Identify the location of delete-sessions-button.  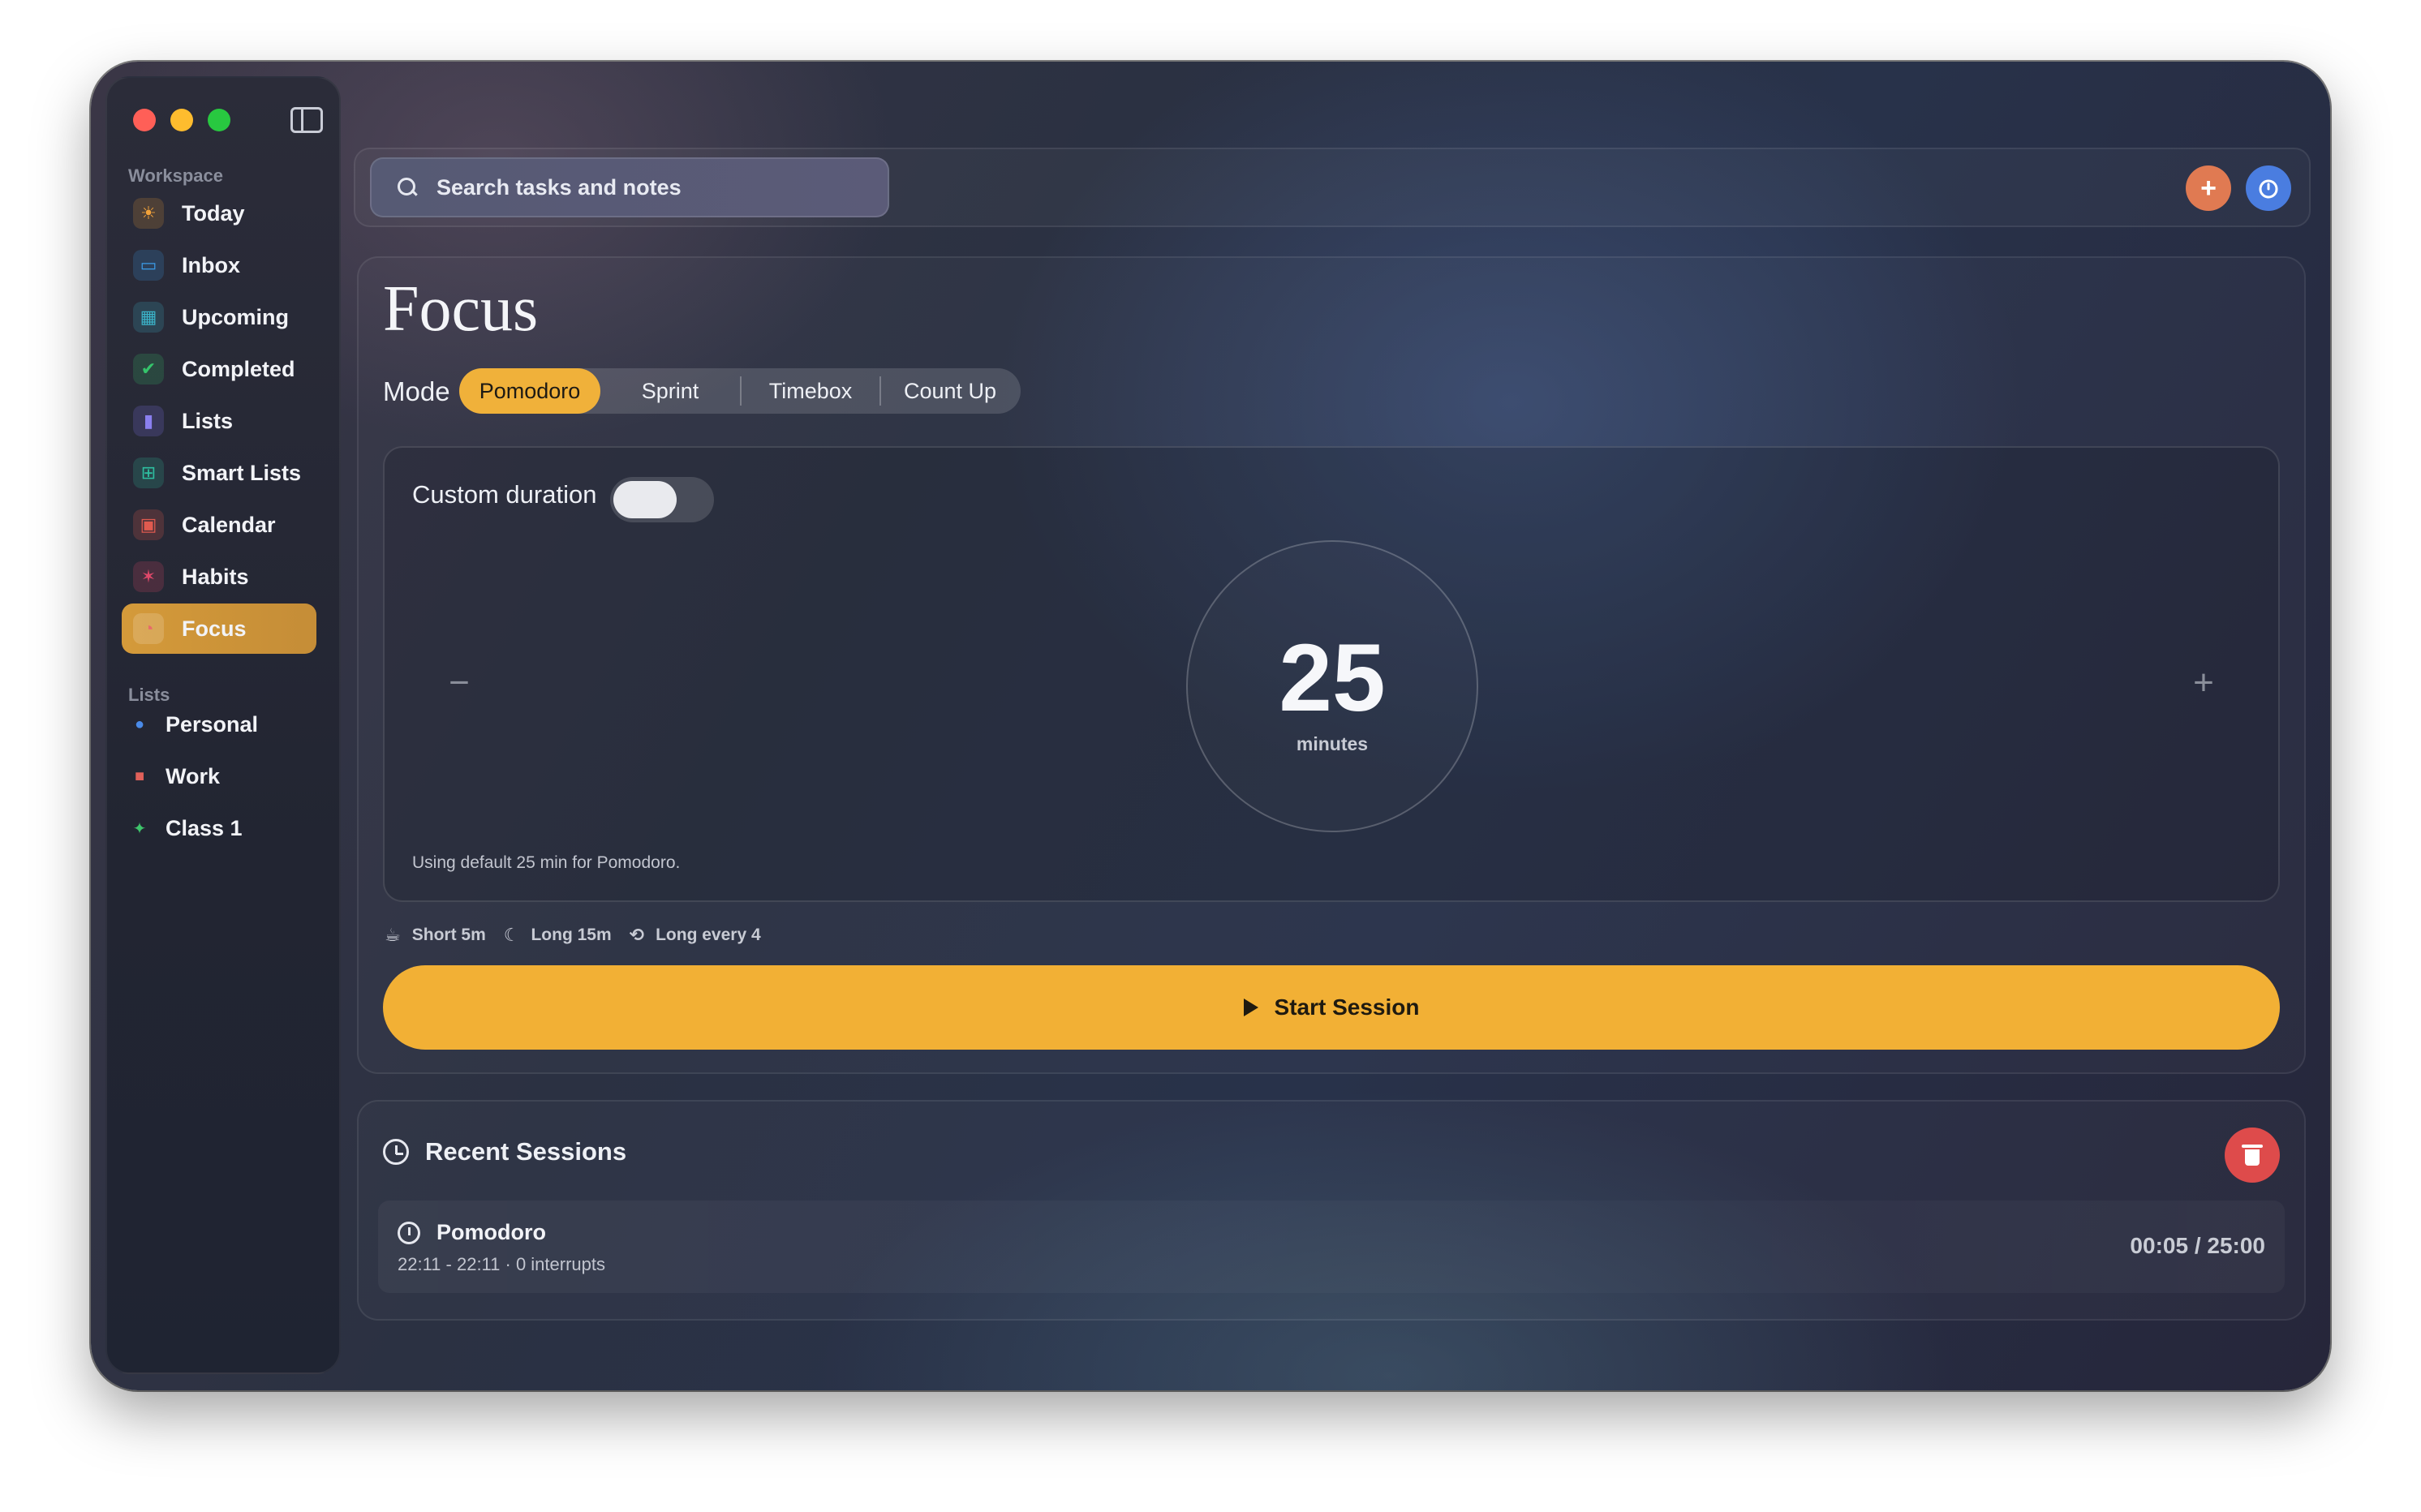
(2252, 1155).